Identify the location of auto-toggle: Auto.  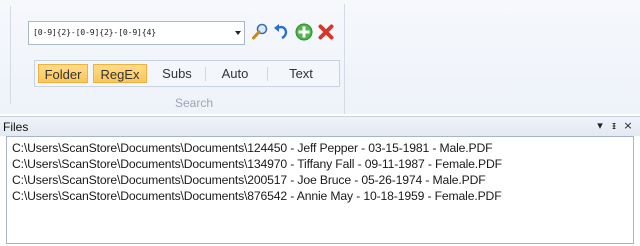
(235, 73).